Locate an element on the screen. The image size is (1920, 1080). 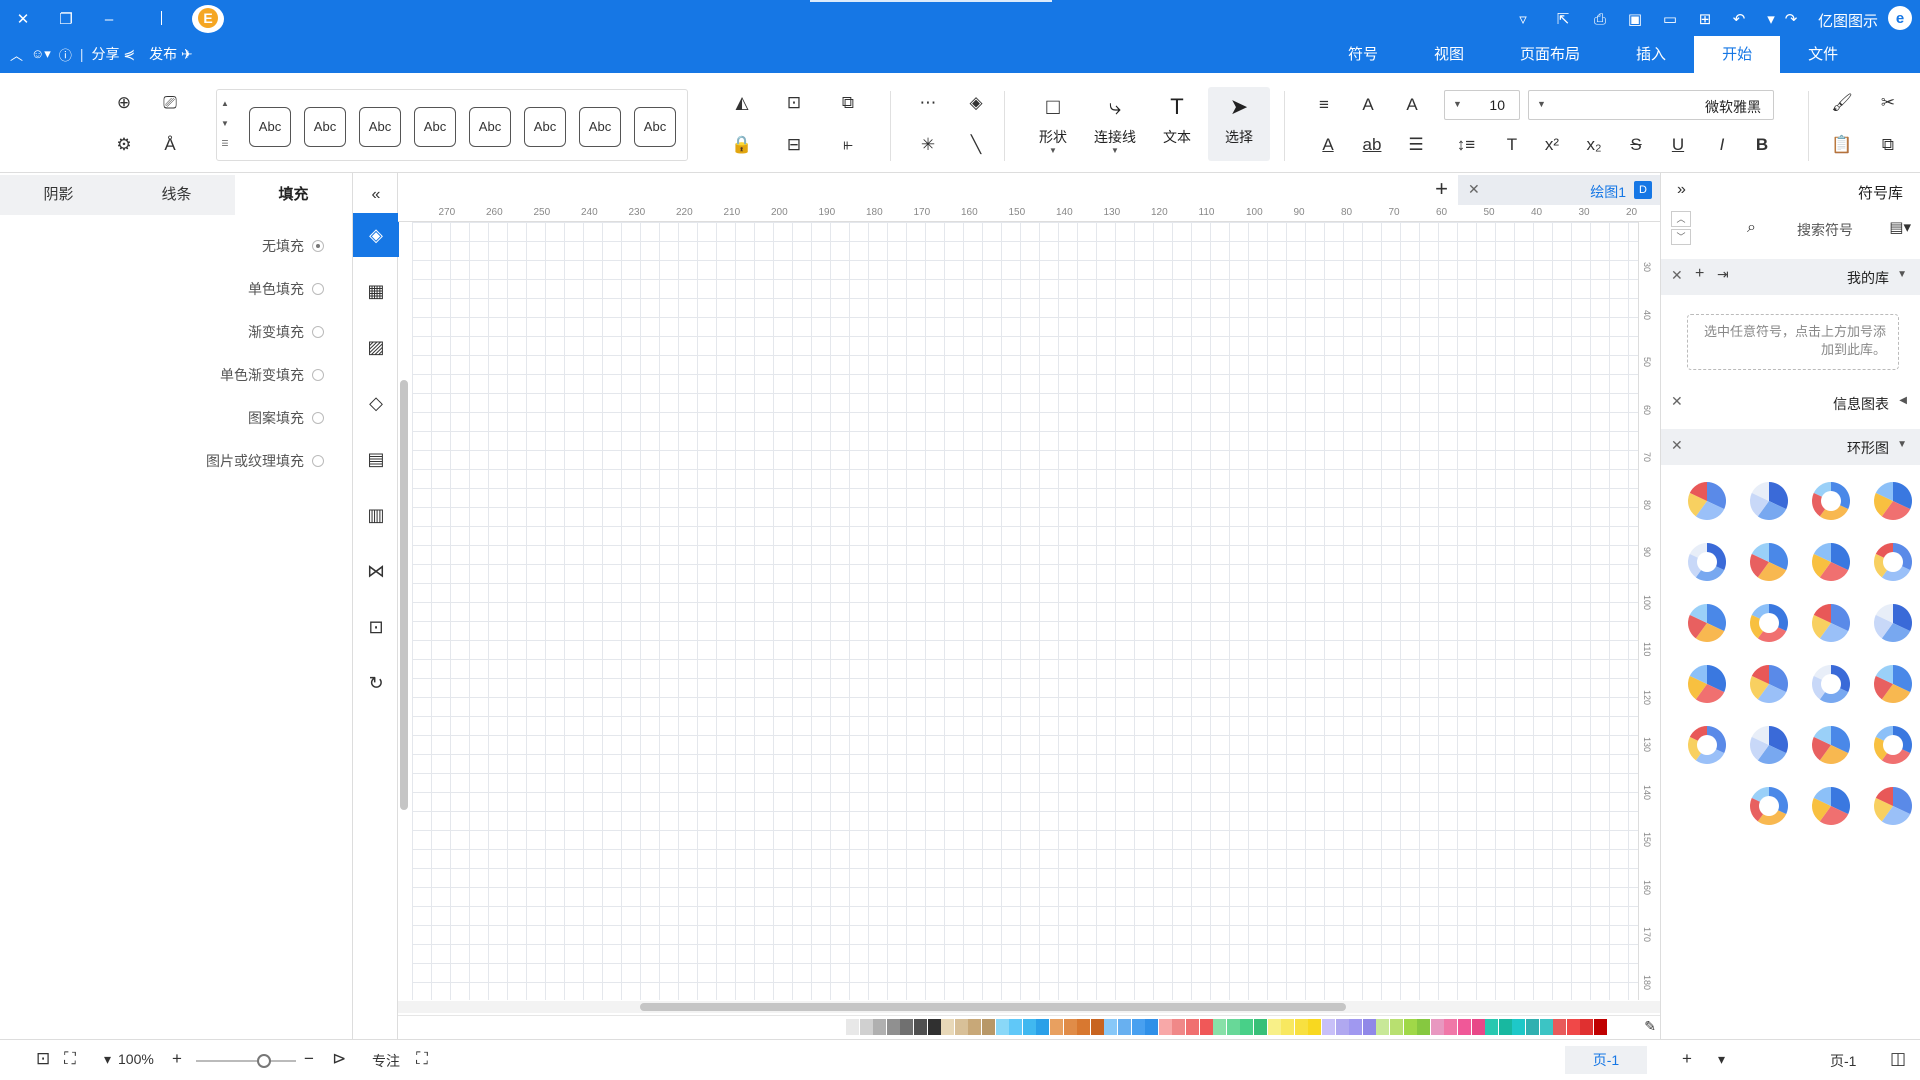
fill-option: 单色填充 is located at coordinates (286, 289).